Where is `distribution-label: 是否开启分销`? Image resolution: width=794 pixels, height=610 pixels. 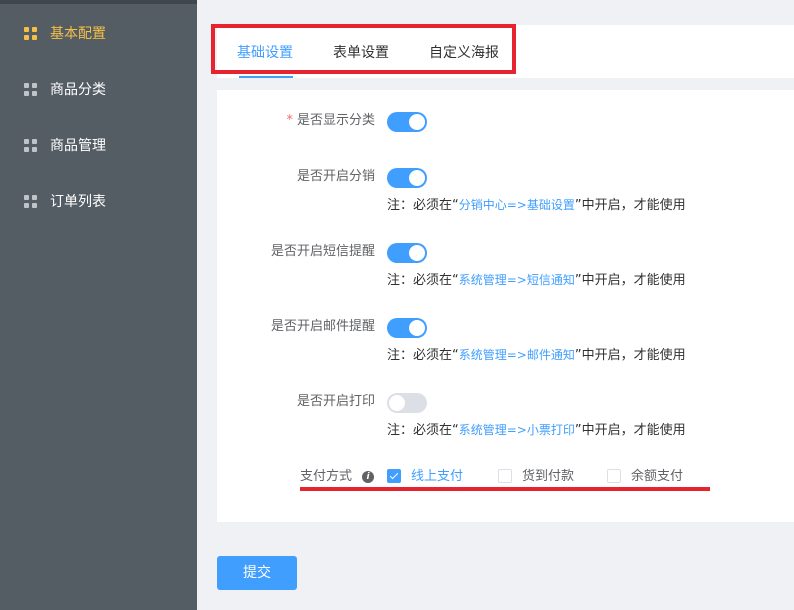 distribution-label: 是否开启分销 is located at coordinates (335, 176).